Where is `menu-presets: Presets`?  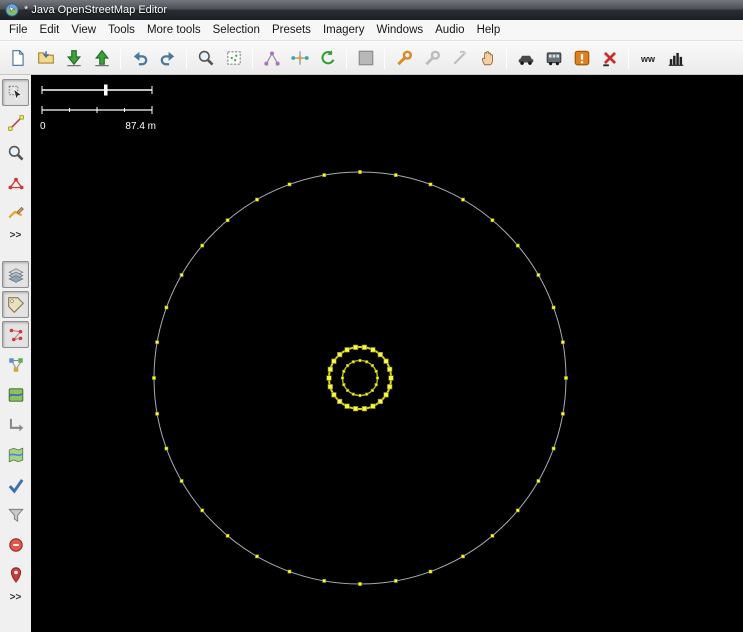 menu-presets: Presets is located at coordinates (291, 30).